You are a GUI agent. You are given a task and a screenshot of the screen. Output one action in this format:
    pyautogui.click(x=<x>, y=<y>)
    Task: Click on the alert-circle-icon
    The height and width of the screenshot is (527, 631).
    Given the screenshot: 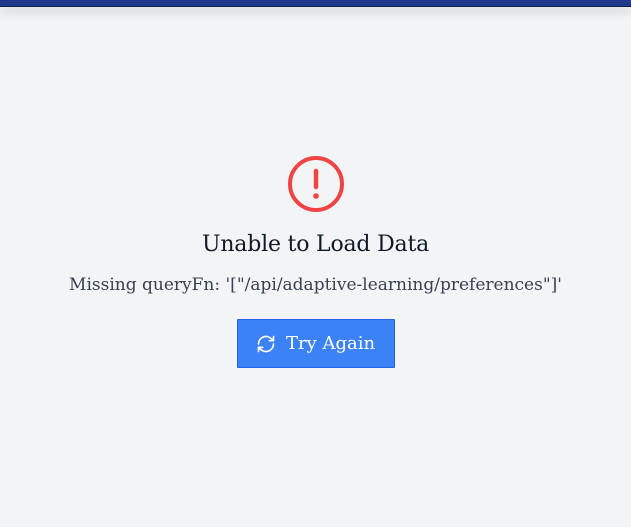 What is the action you would take?
    pyautogui.click(x=315, y=184)
    